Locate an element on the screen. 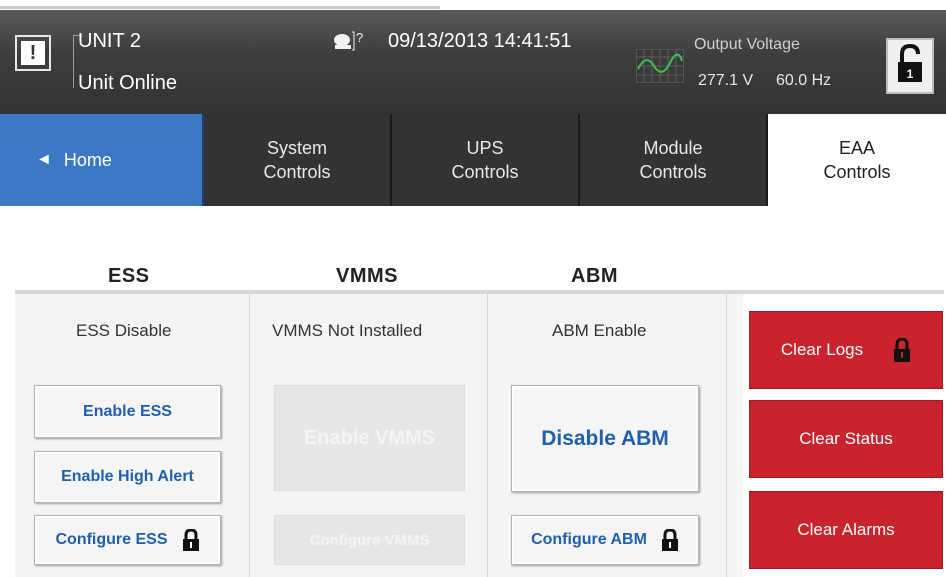 The width and height of the screenshot is (946, 577). unit-title: UNIT 2 is located at coordinates (109, 41).